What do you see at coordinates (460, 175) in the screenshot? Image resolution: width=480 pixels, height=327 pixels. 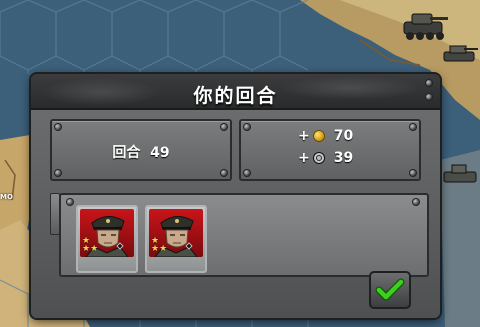 I see `infantry-unit-icon` at bounding box center [460, 175].